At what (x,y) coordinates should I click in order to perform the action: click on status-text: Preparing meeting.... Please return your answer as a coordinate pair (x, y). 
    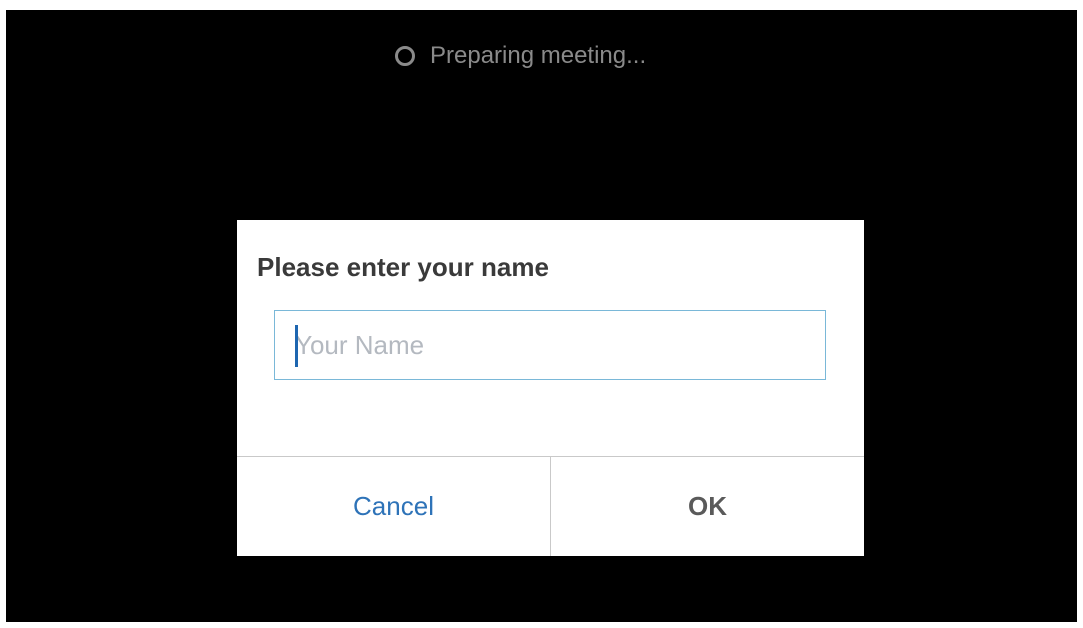
    Looking at the image, I should click on (538, 55).